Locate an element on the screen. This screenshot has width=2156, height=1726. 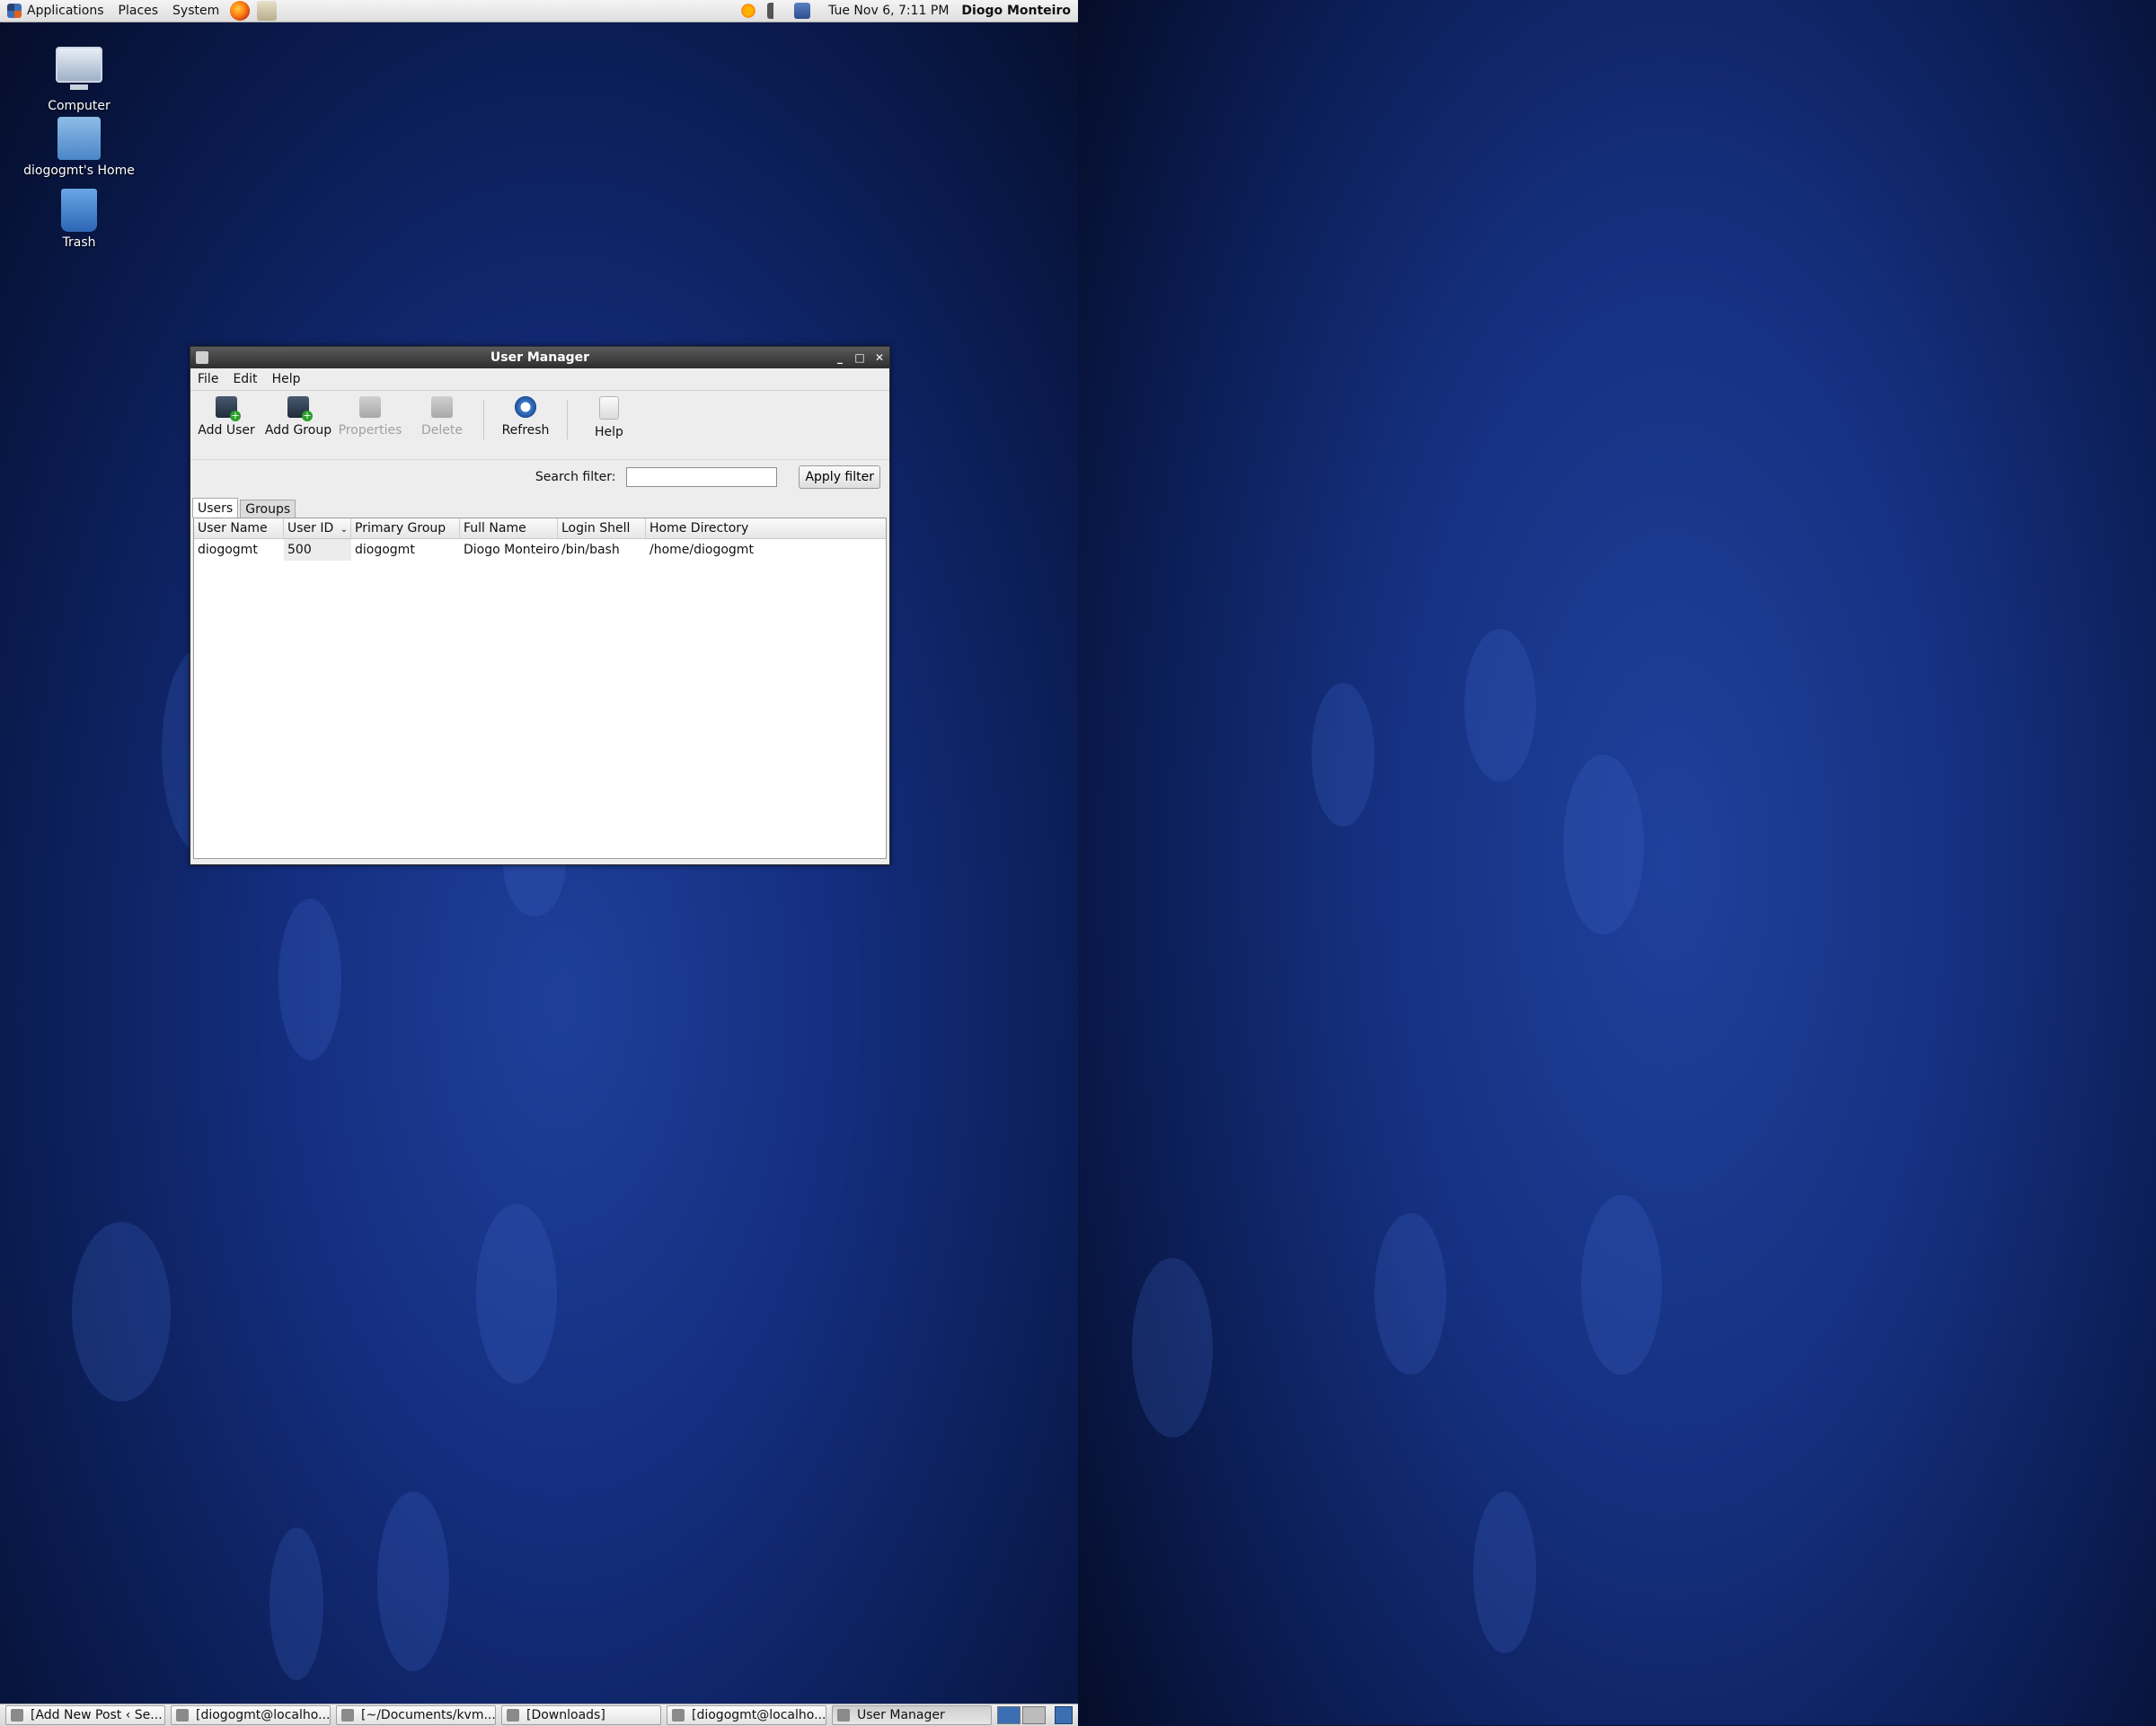
desktop-icon-label: Trash is located at coordinates (79, 242).